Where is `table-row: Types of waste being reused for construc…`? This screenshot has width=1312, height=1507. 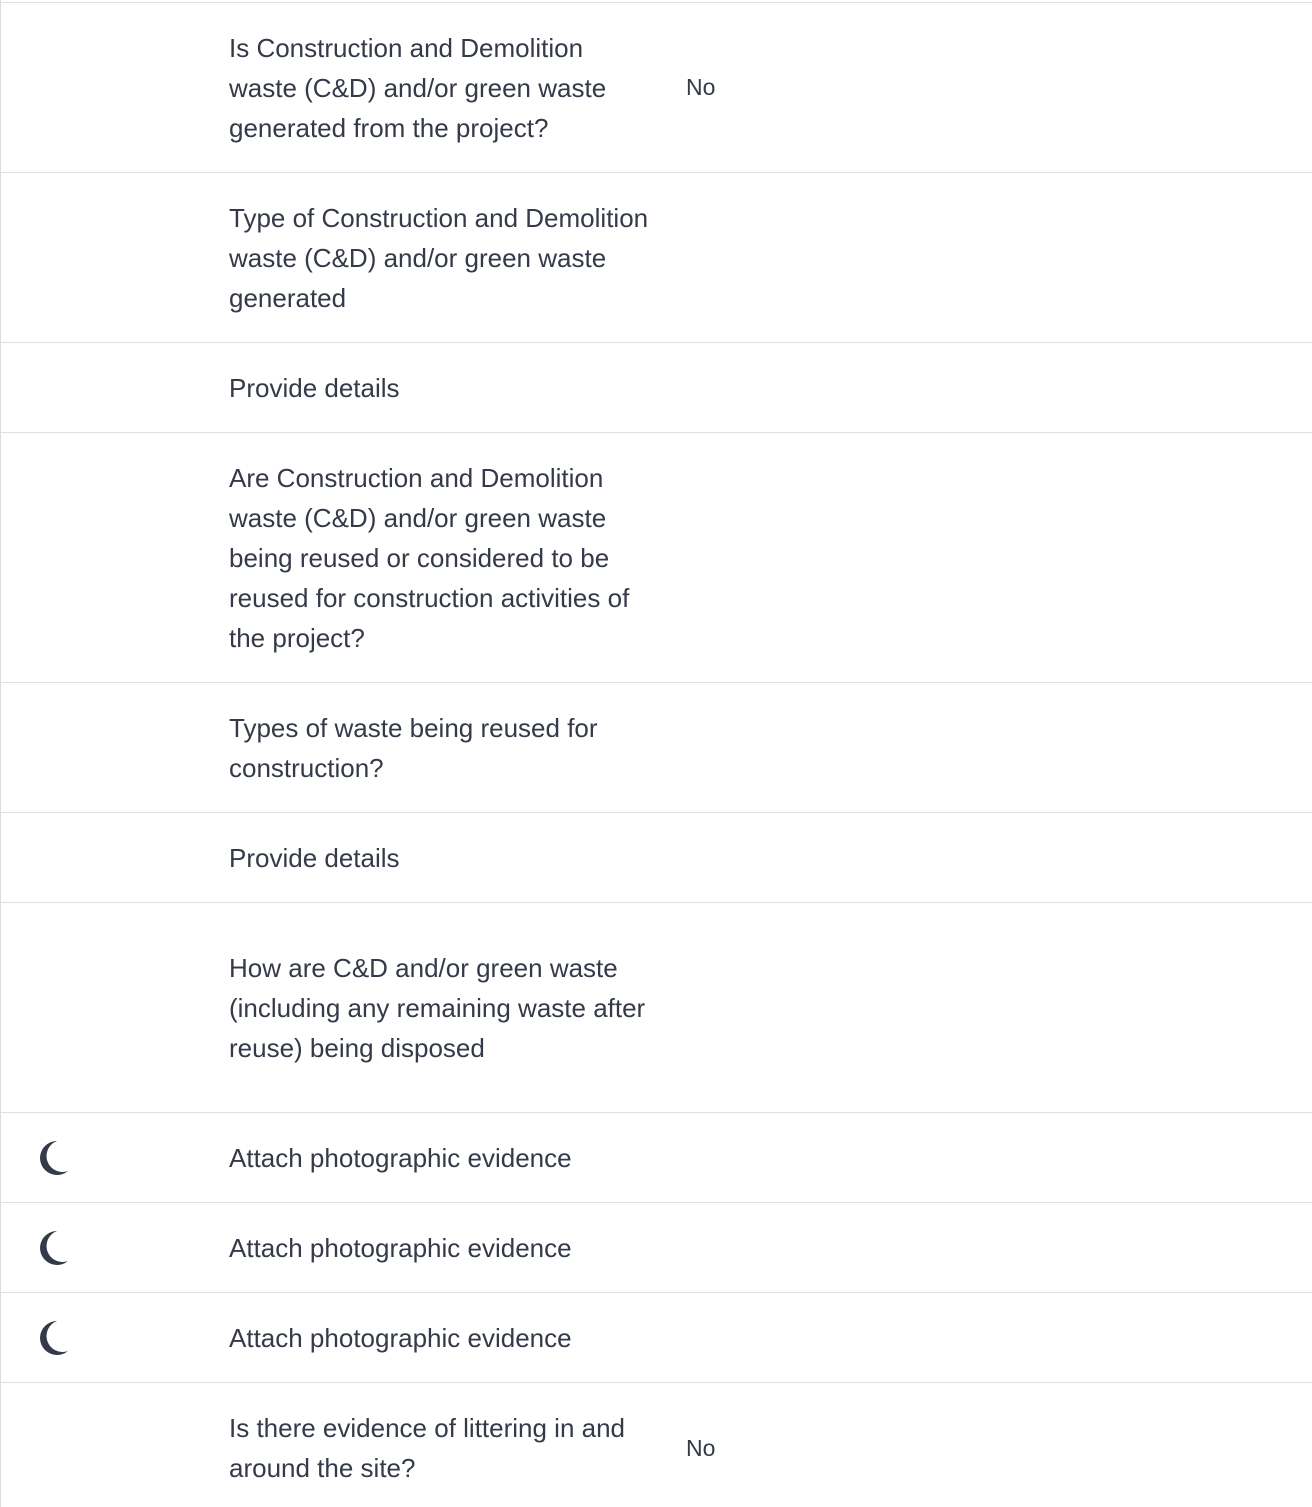
table-row: Types of waste being reused for construc… is located at coordinates (656, 748).